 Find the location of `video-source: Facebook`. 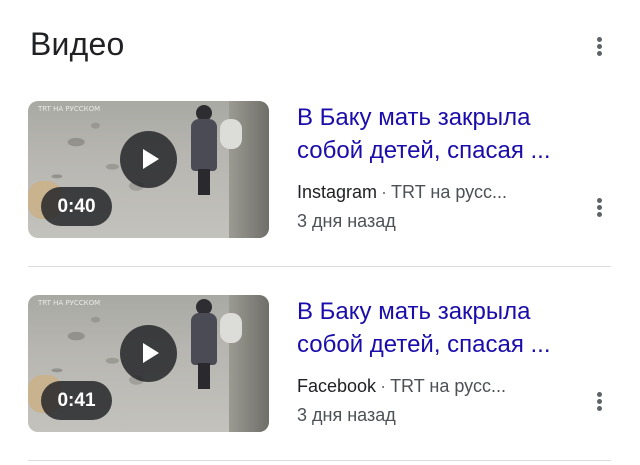

video-source: Facebook is located at coordinates (337, 386).